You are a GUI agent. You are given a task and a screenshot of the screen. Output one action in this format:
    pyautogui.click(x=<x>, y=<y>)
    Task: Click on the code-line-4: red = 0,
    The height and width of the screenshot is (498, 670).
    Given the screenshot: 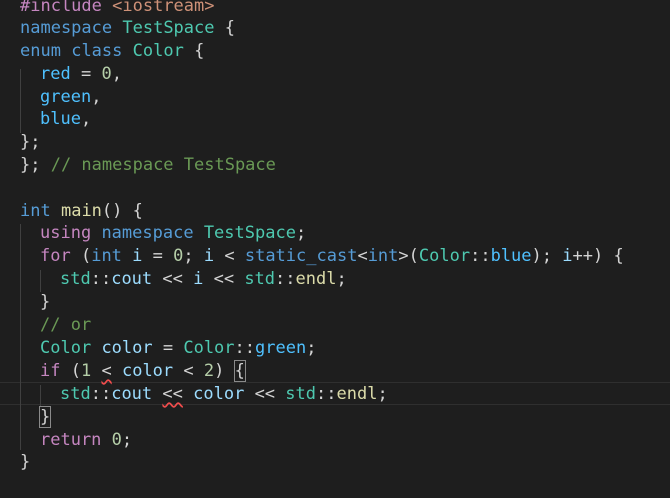 What is the action you would take?
    pyautogui.click(x=81, y=74)
    